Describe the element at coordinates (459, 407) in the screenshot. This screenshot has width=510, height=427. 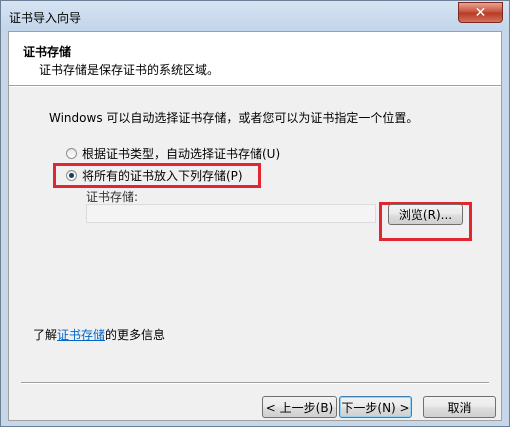
I see `cancel-button: 取消` at that location.